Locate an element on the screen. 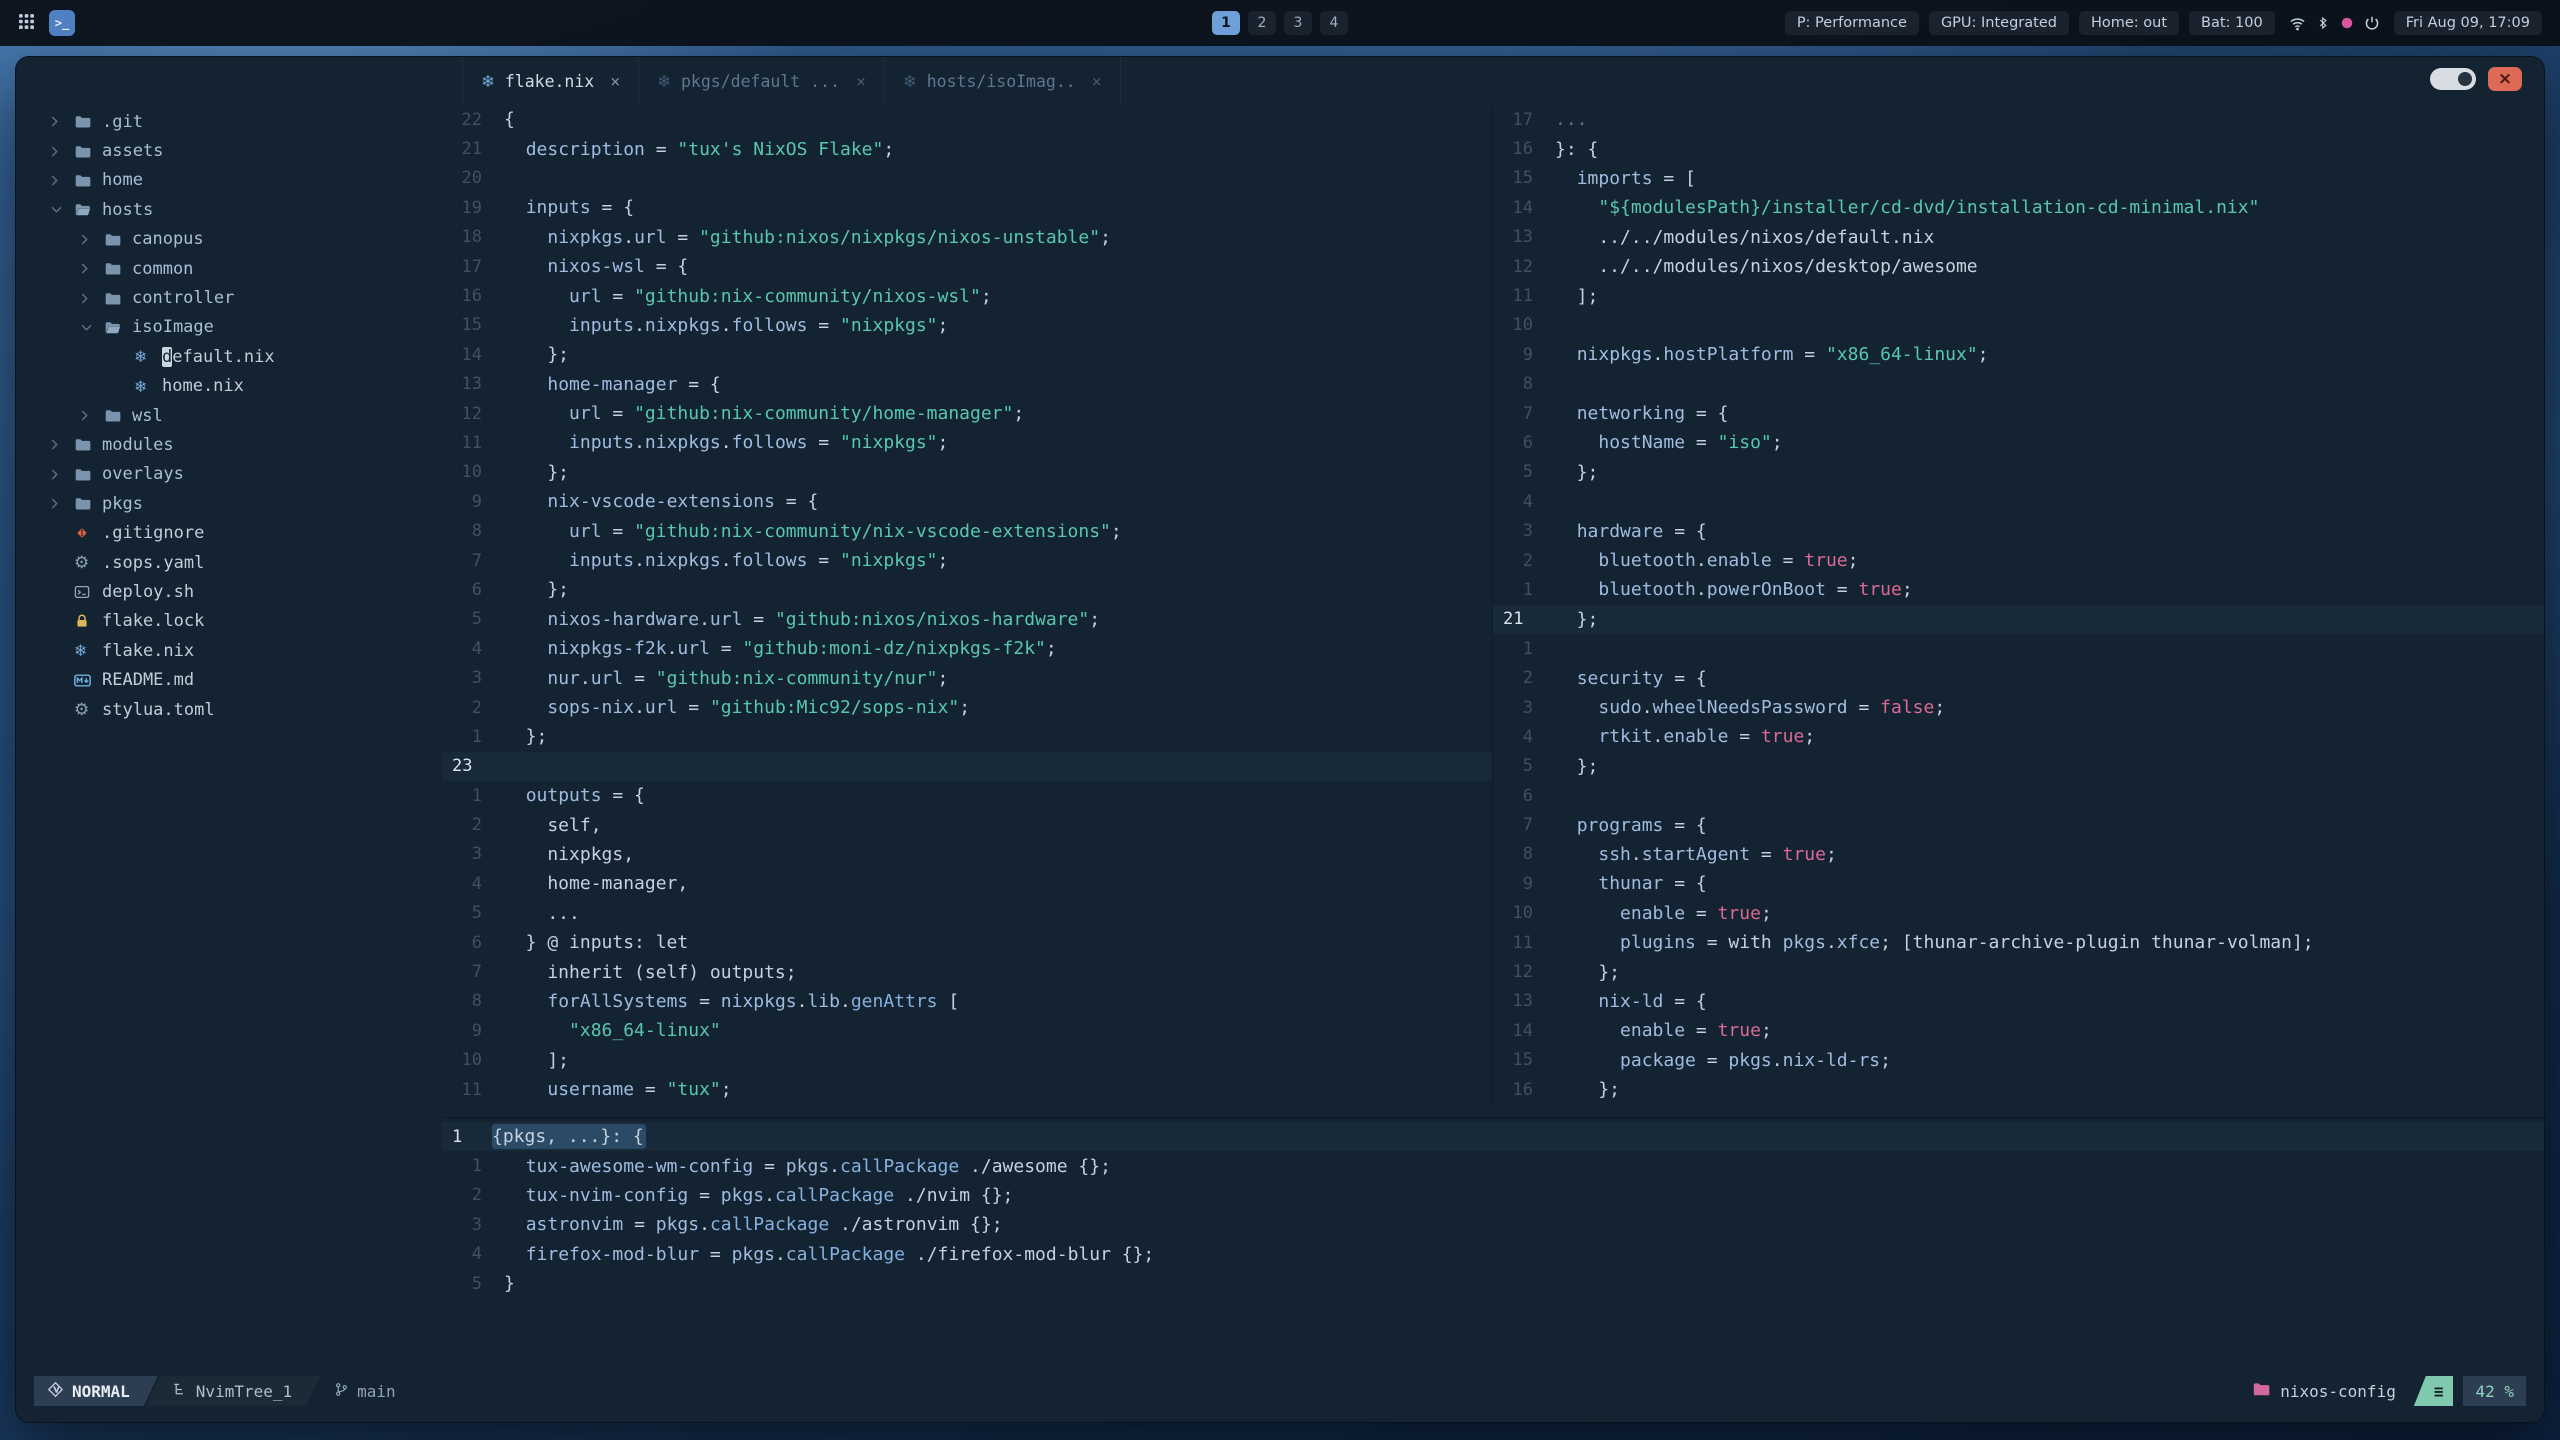 This screenshot has height=1440, width=2560. tree-item-isoImage: isoImage is located at coordinates (229, 327).